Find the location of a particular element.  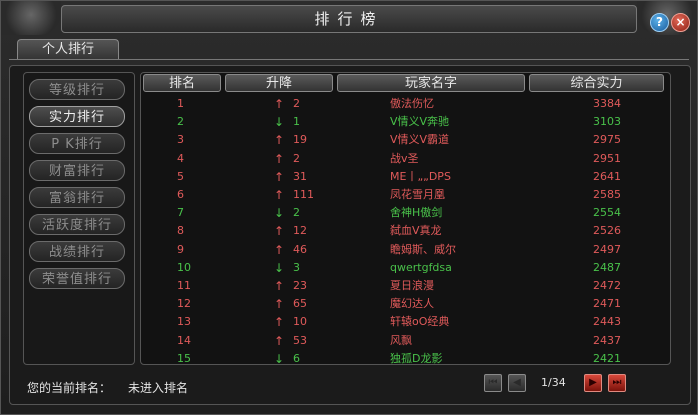

table-row: 14 ↑ 53 风飘 2437 is located at coordinates (405, 341).